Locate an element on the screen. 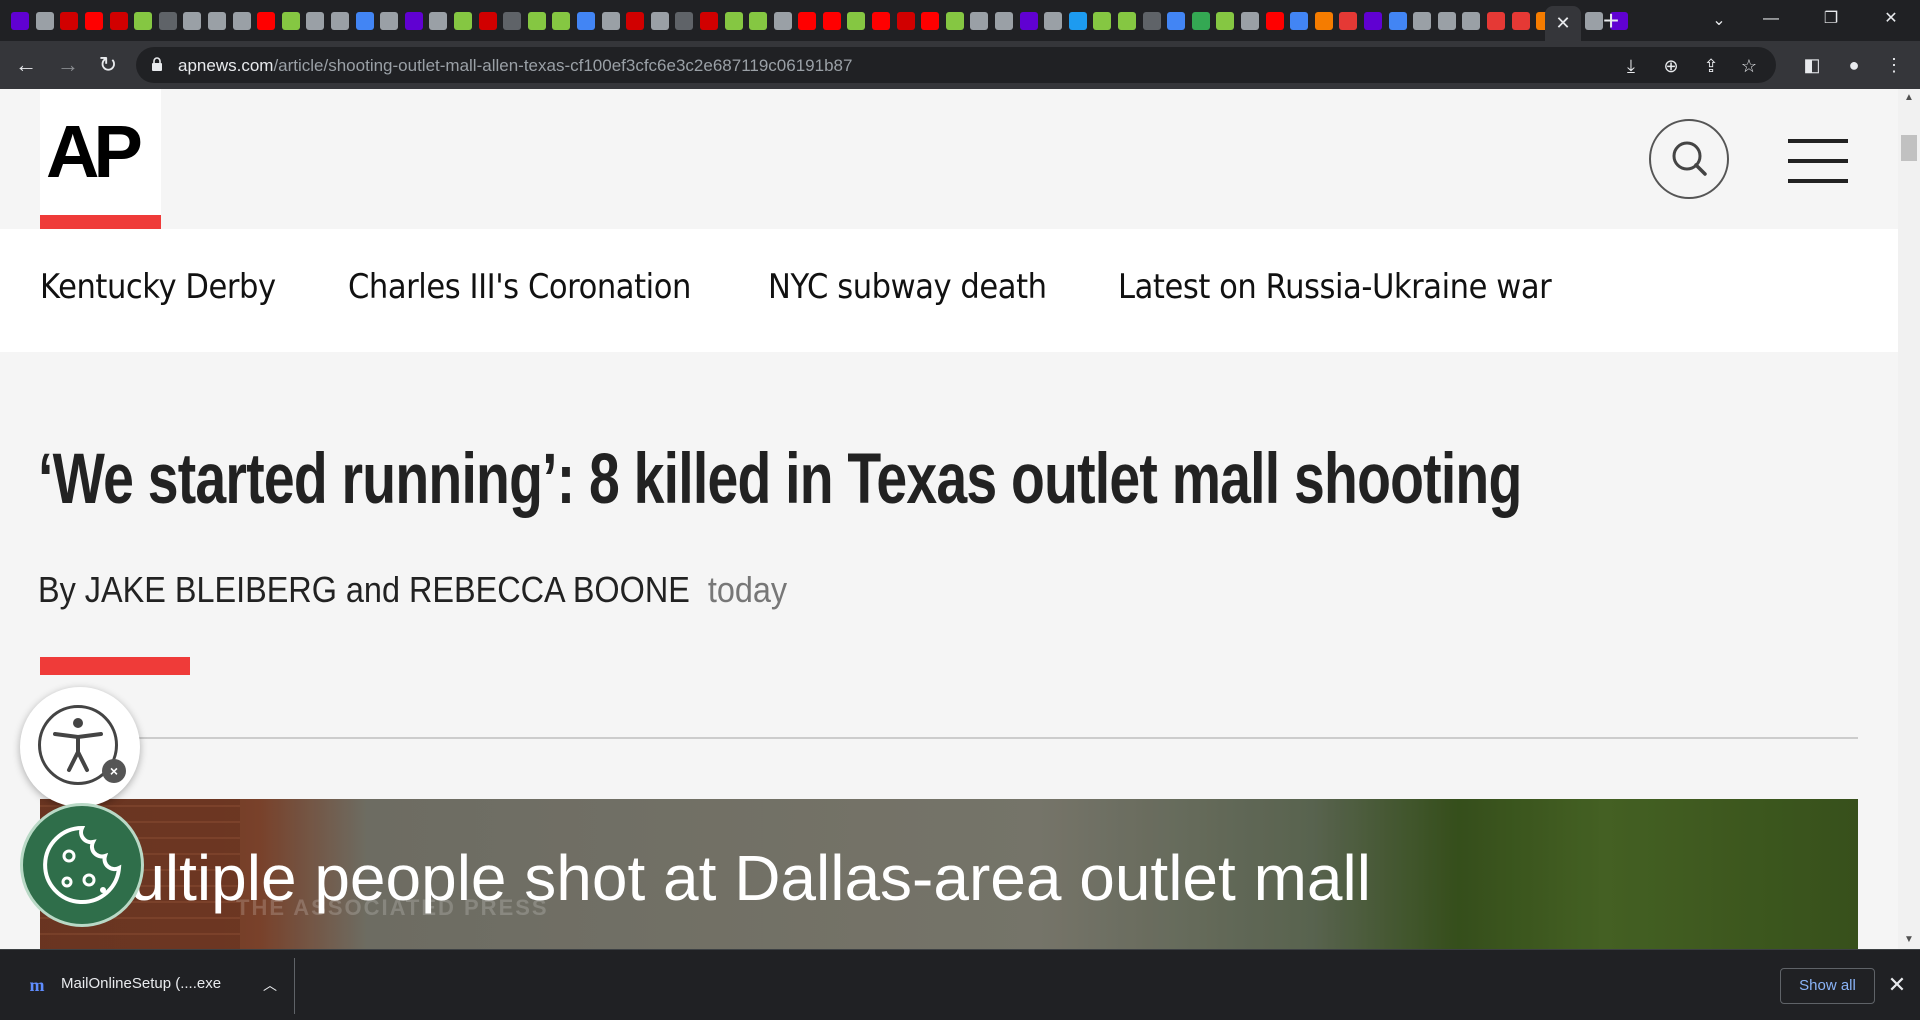  share-icon: ⇪ is located at coordinates (1711, 66).